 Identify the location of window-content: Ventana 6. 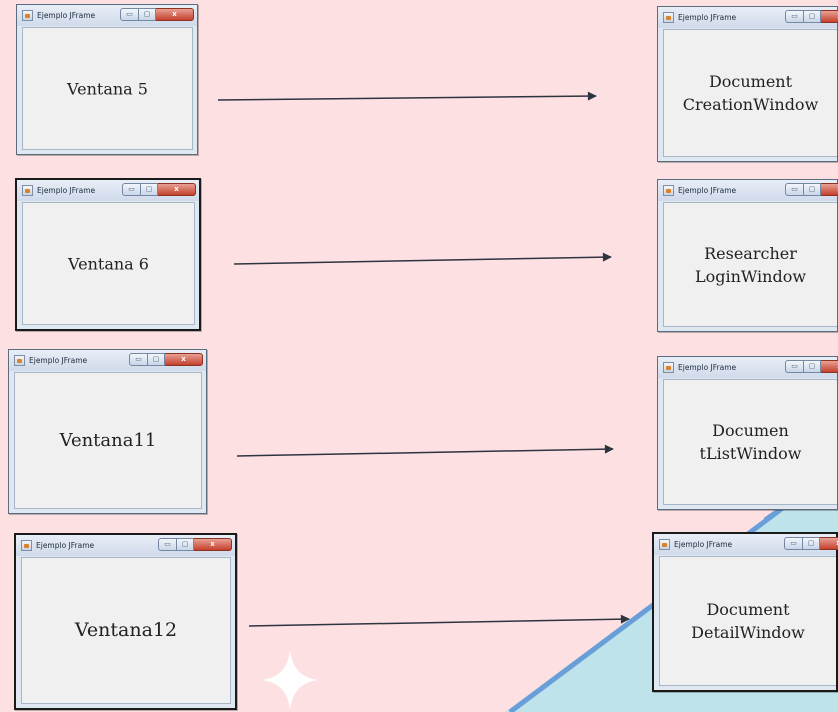
(108, 263).